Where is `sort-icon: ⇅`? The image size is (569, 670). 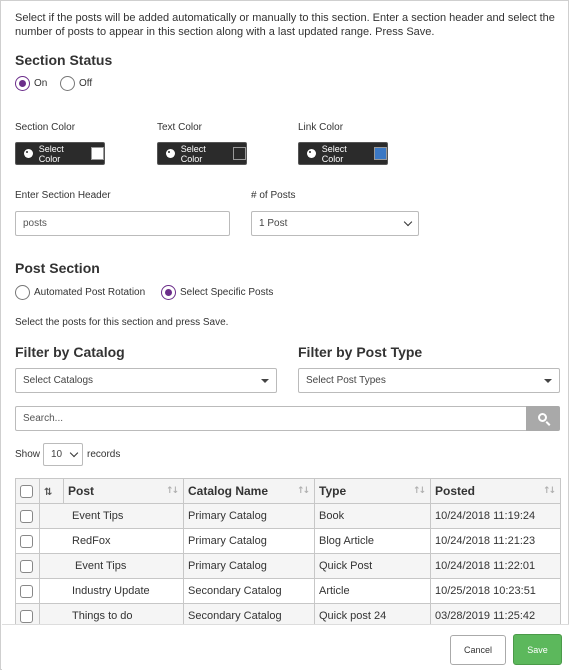 sort-icon: ⇅ is located at coordinates (48, 492).